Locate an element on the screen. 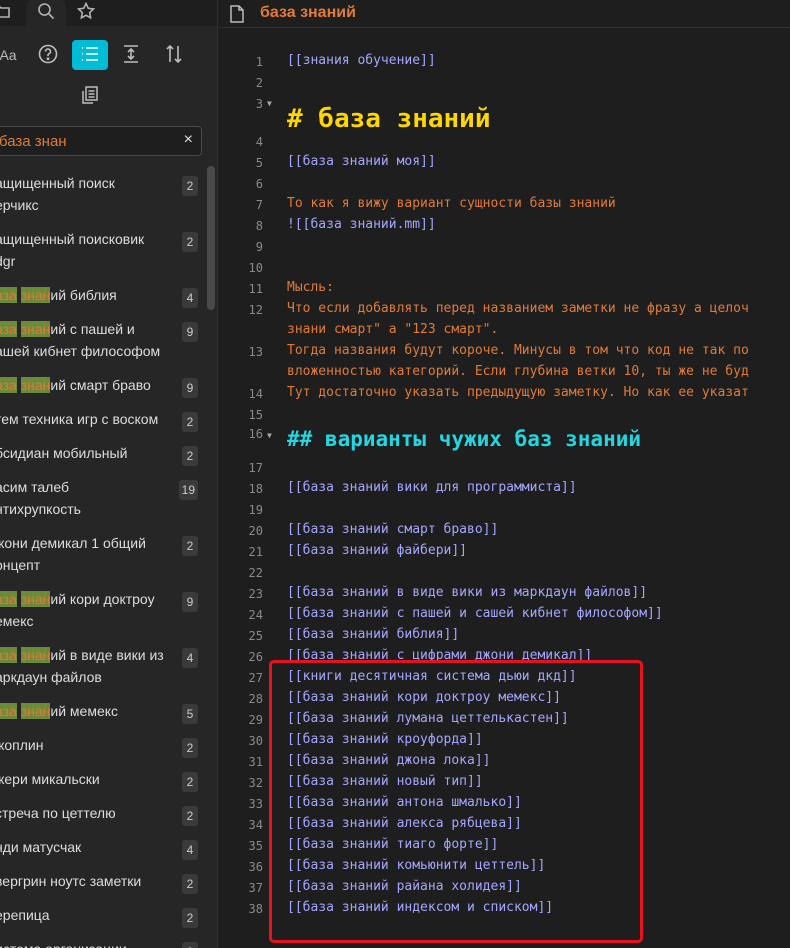 The height and width of the screenshot is (948, 790). search-box: × is located at coordinates (101, 141).